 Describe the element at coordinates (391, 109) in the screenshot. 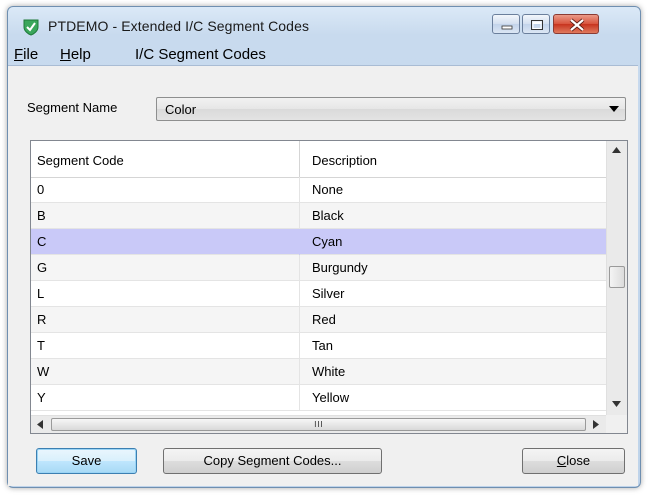

I see `segment-name-dropdown: Color` at that location.